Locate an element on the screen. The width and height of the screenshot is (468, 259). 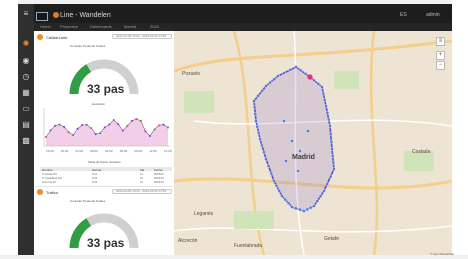
table-cell: 12 is located at coordinates (141, 174).